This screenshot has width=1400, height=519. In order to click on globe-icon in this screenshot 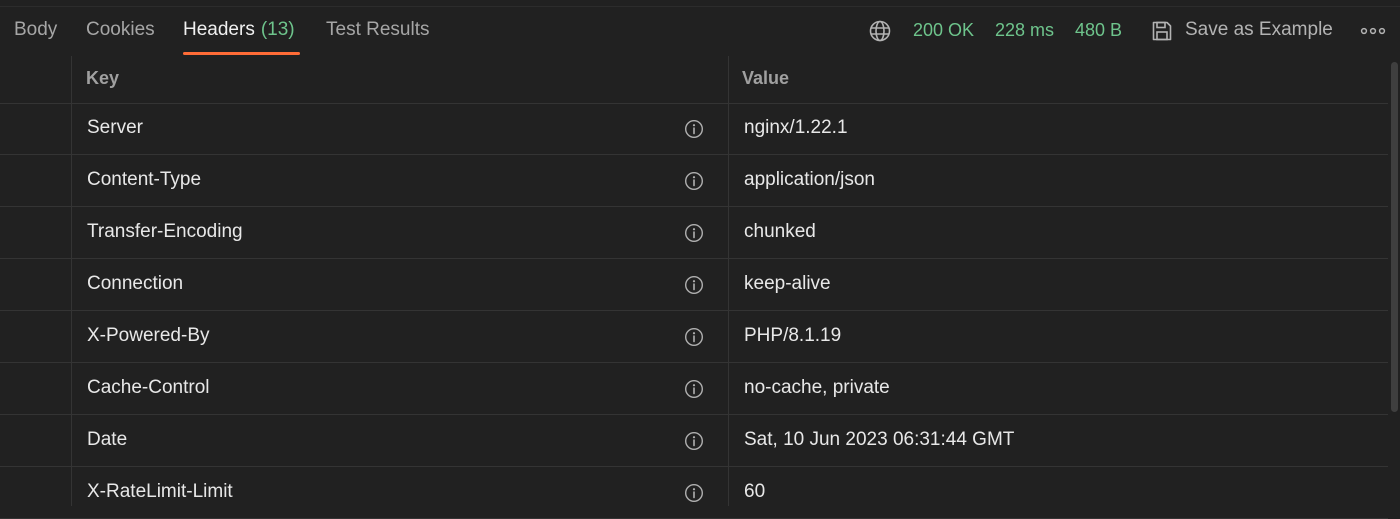, I will do `click(880, 31)`.